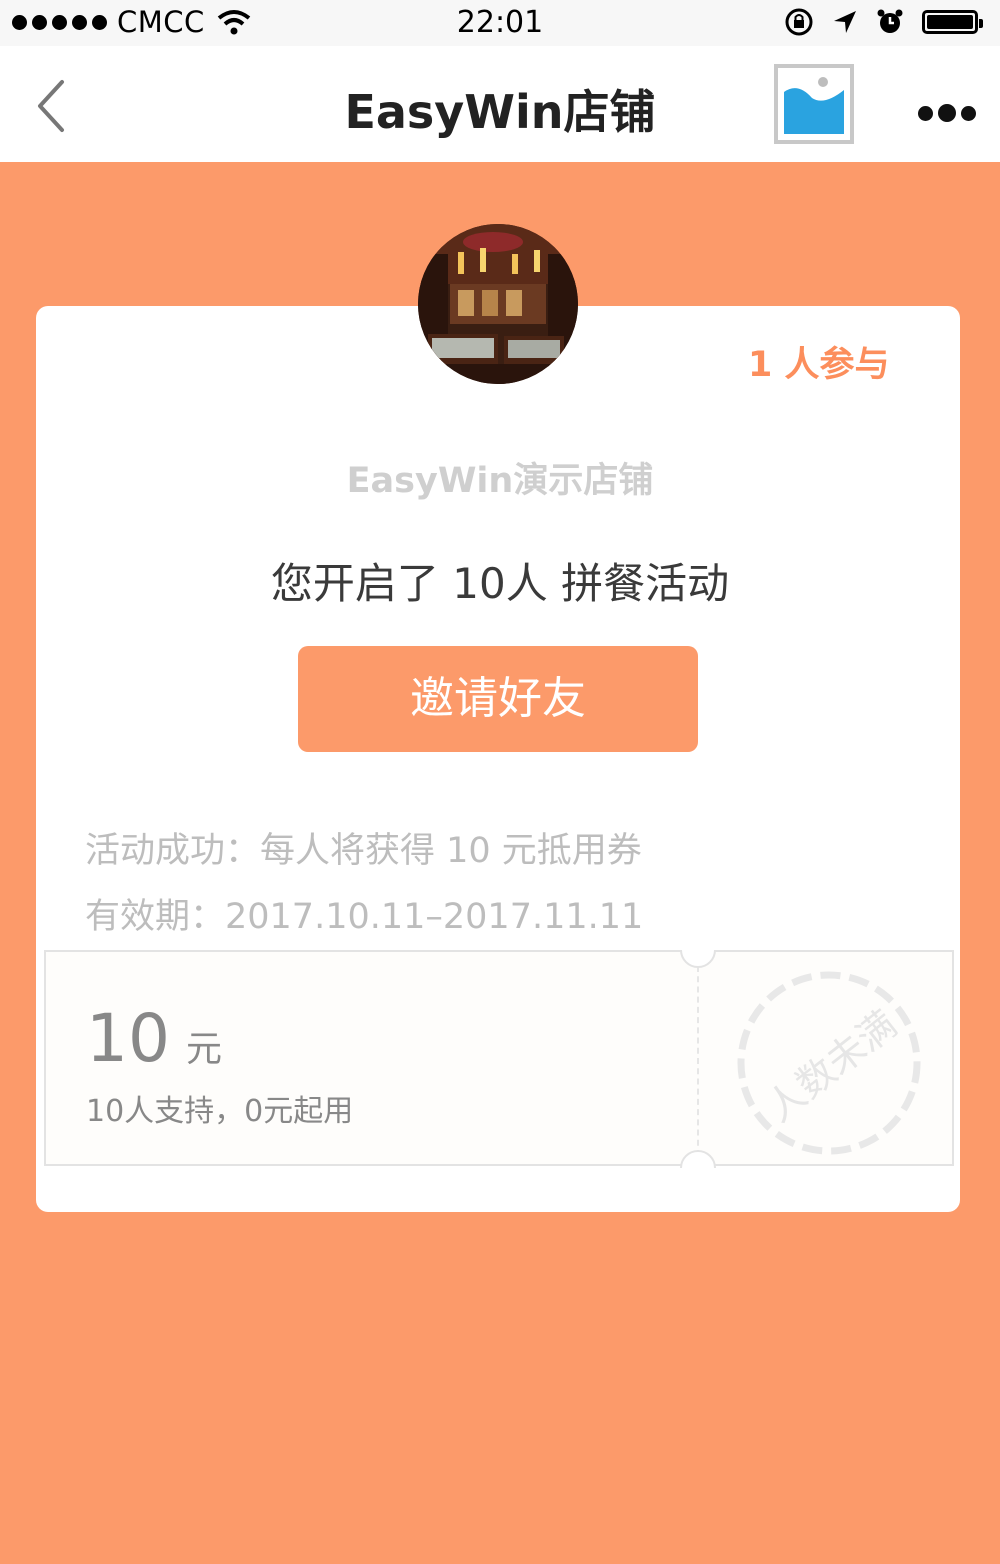 Image resolution: width=1000 pixels, height=1564 pixels. What do you see at coordinates (500, 23) in the screenshot?
I see `status-bar: CMCC 22:01` at bounding box center [500, 23].